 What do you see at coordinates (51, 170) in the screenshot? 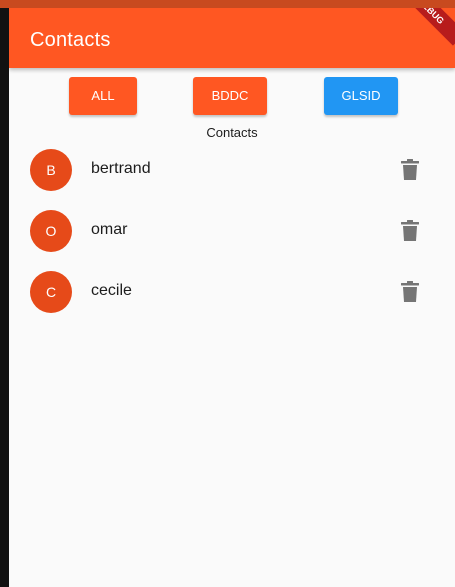
I see `contact-avatar: B` at bounding box center [51, 170].